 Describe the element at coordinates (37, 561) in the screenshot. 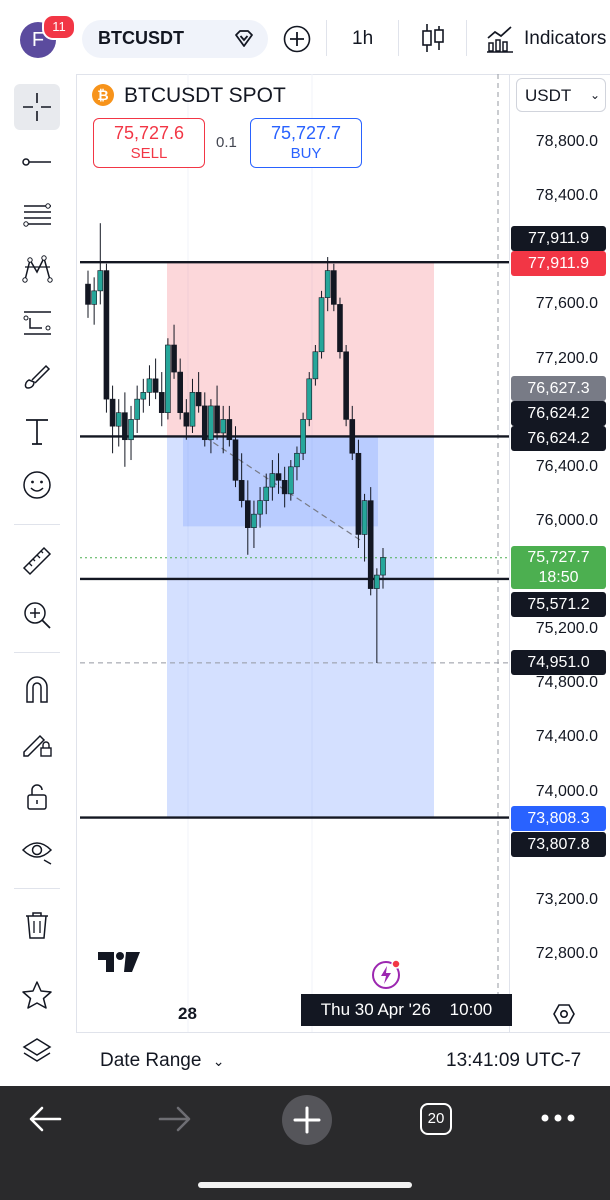

I see `measure-tool` at that location.